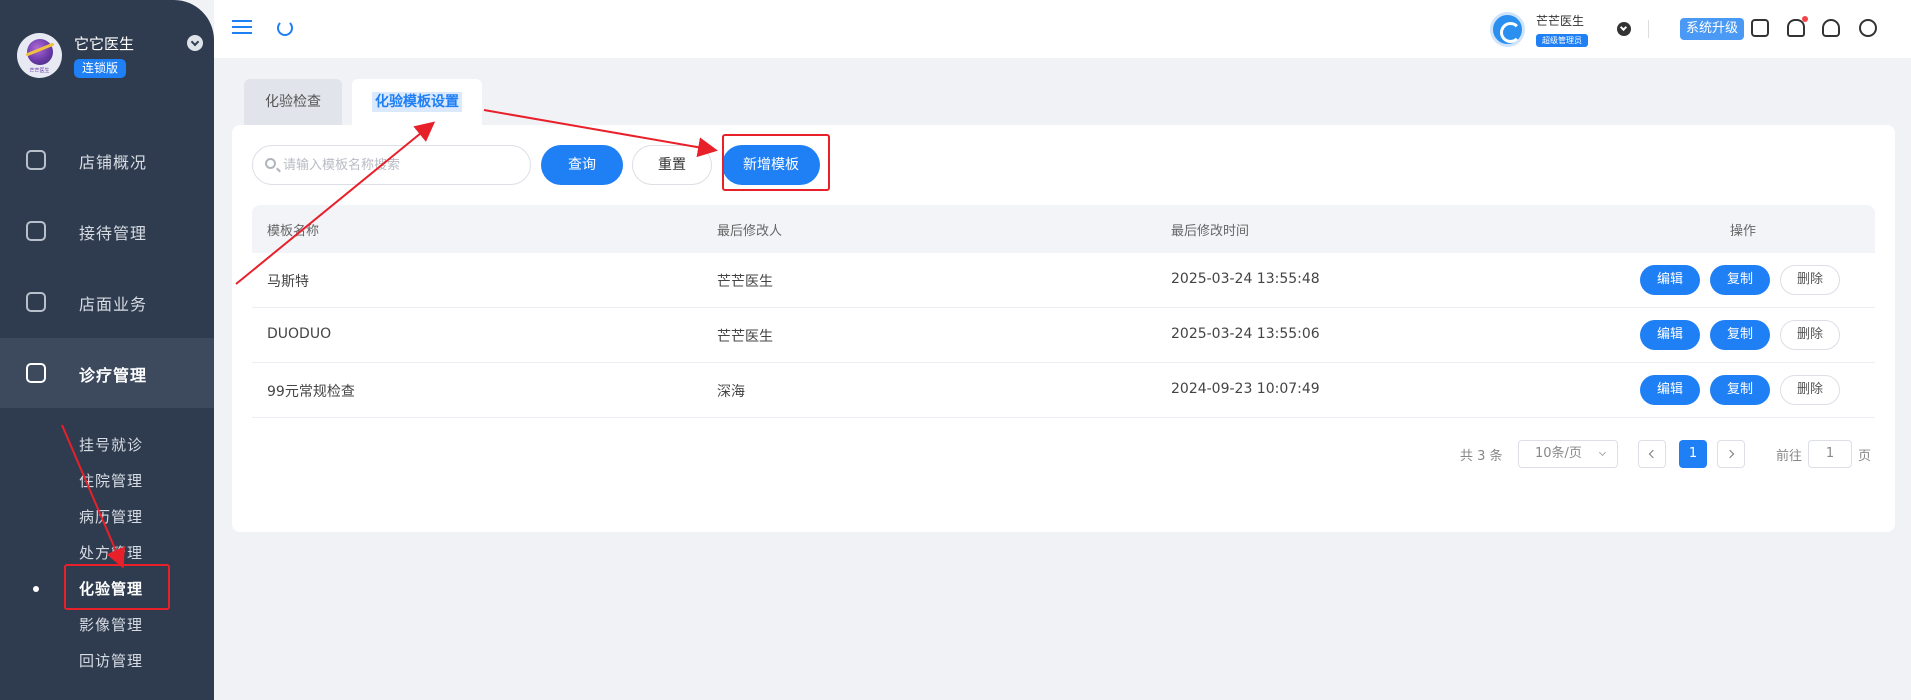 The image size is (1911, 700). What do you see at coordinates (299, 334) in the screenshot?
I see `template-name: DUODUO` at bounding box center [299, 334].